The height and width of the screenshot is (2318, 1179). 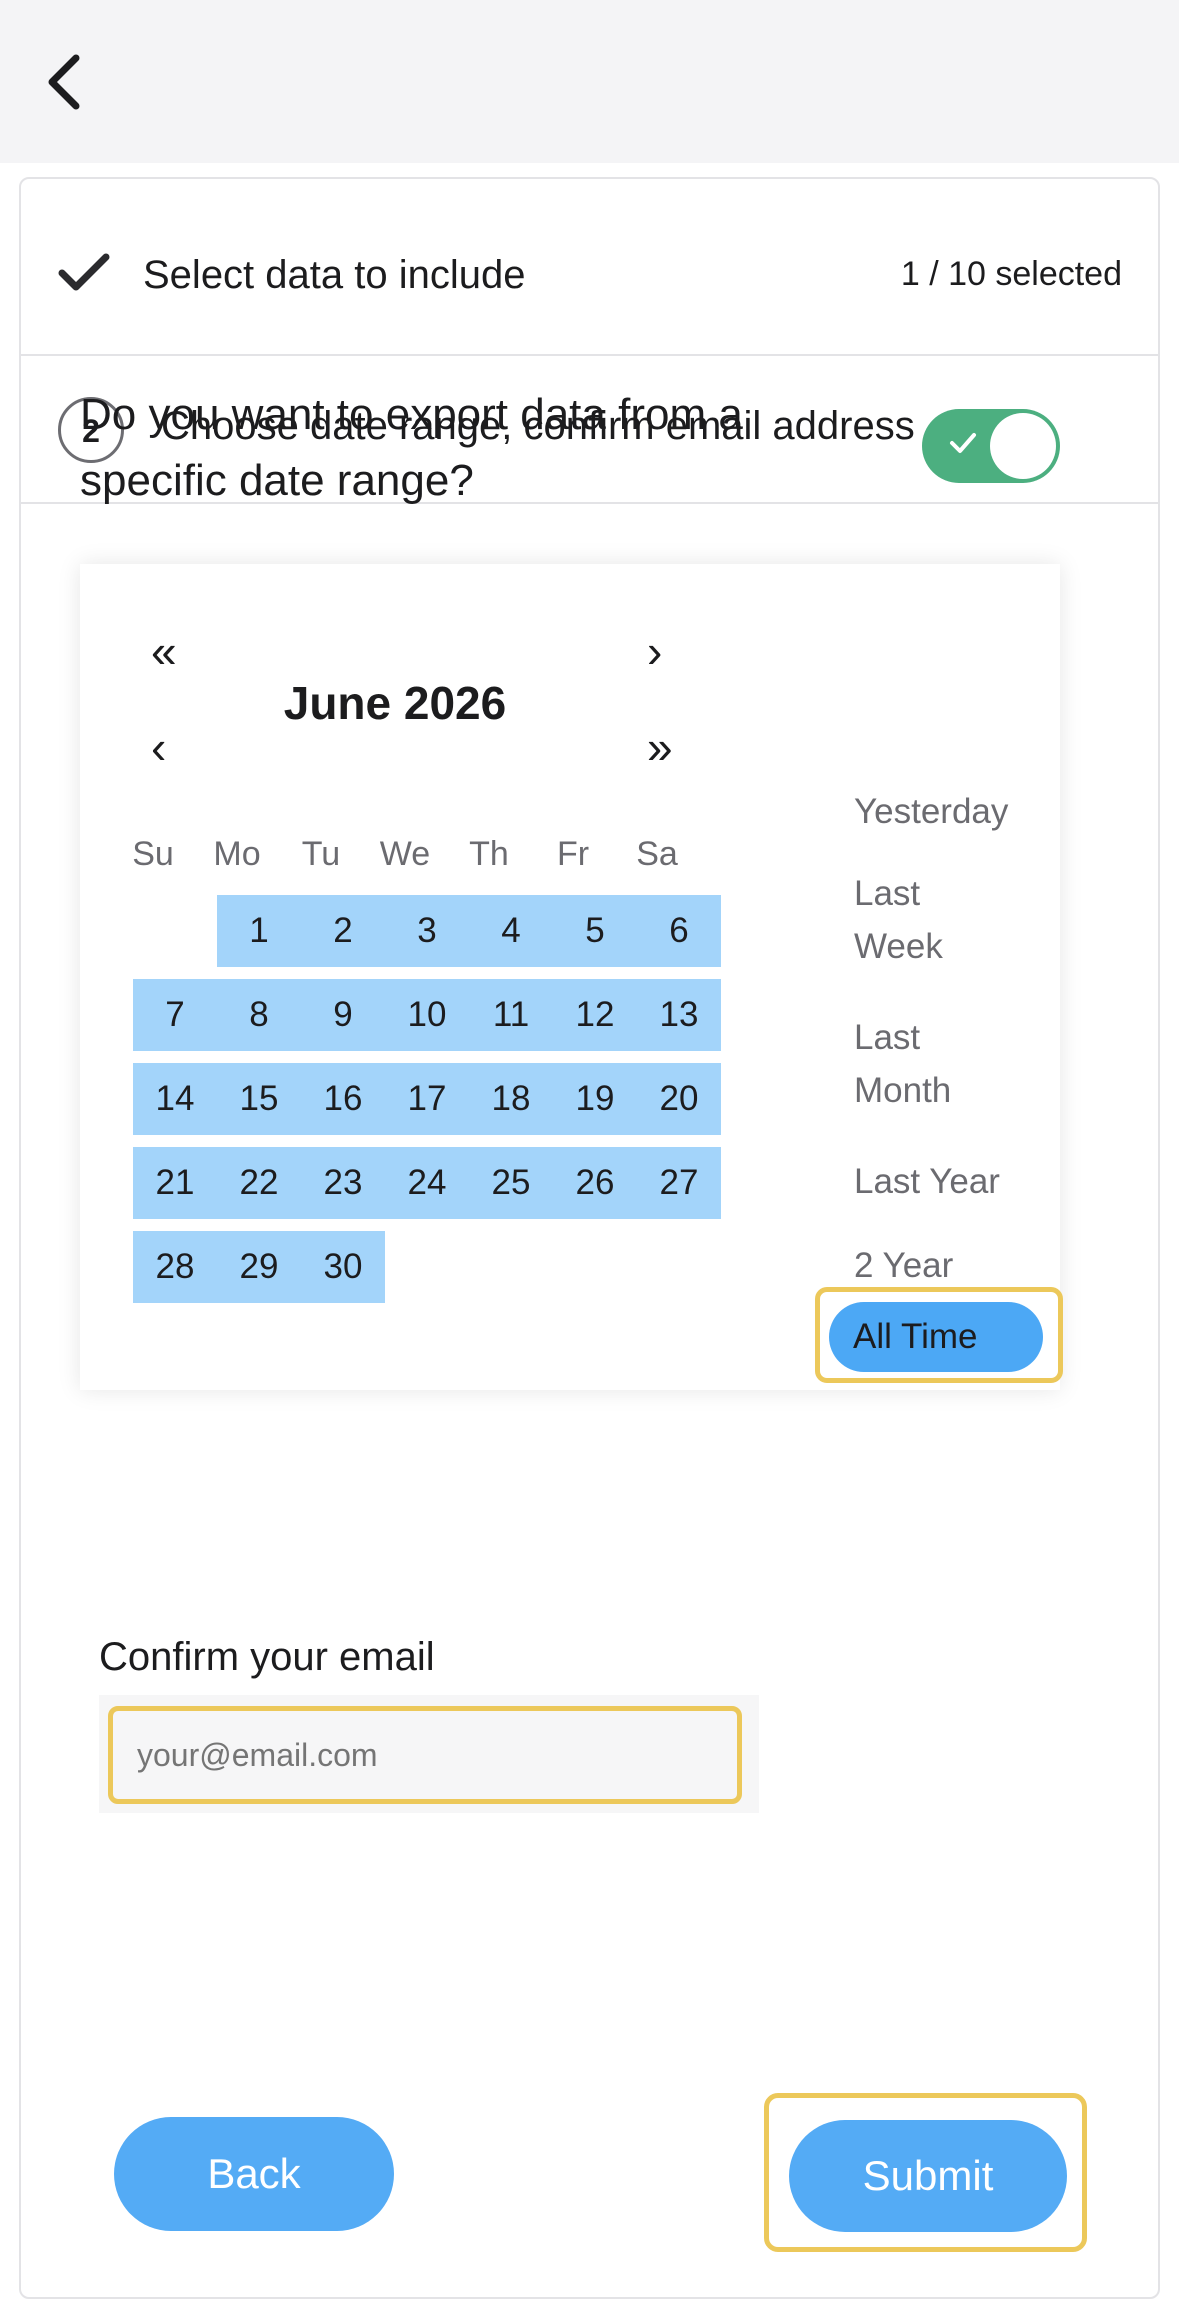 I want to click on calendar-day: 24, so click(x=427, y=1183).